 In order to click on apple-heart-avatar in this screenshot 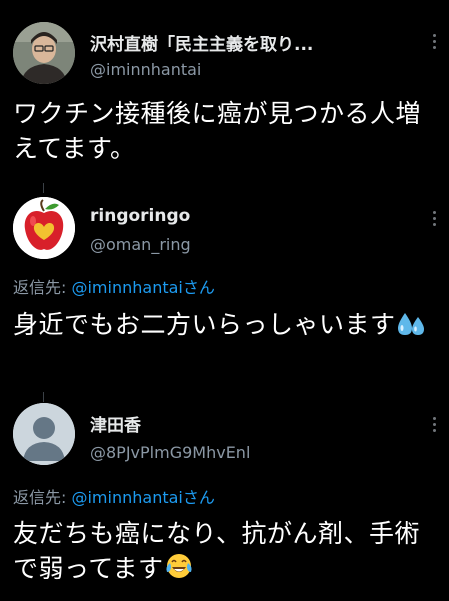, I will do `click(44, 228)`.